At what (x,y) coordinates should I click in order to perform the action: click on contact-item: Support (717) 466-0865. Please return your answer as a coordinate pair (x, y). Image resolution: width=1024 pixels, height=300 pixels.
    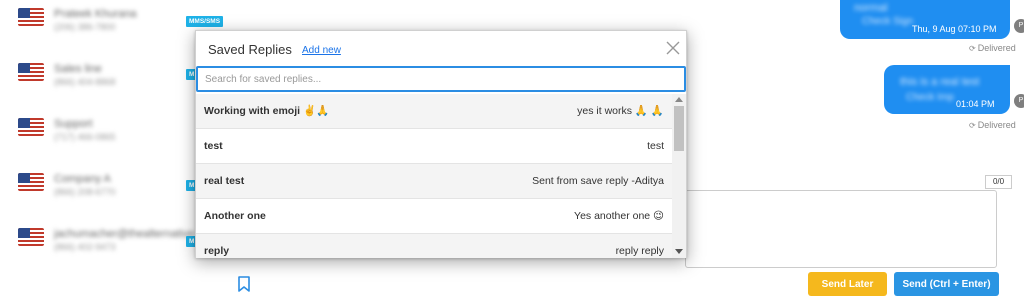
    Looking at the image, I should click on (103, 138).